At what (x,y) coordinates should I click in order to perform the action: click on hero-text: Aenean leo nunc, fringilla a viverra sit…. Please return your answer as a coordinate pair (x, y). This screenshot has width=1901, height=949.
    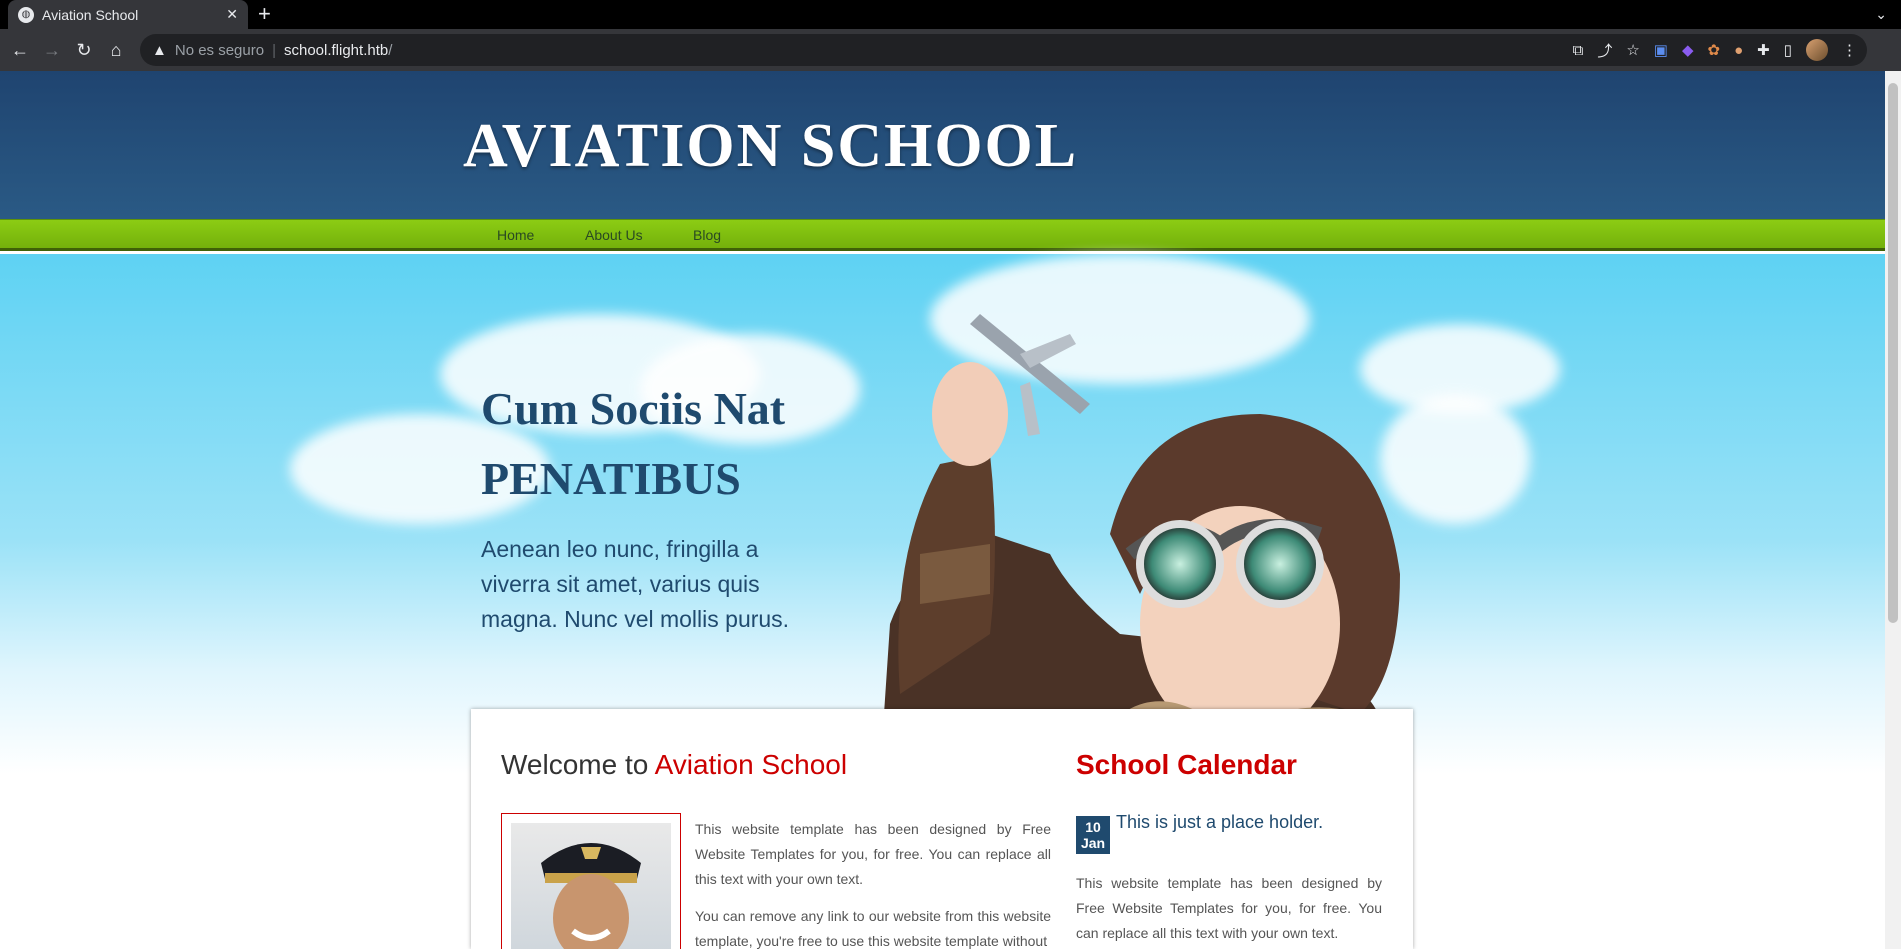
    Looking at the image, I should click on (635, 584).